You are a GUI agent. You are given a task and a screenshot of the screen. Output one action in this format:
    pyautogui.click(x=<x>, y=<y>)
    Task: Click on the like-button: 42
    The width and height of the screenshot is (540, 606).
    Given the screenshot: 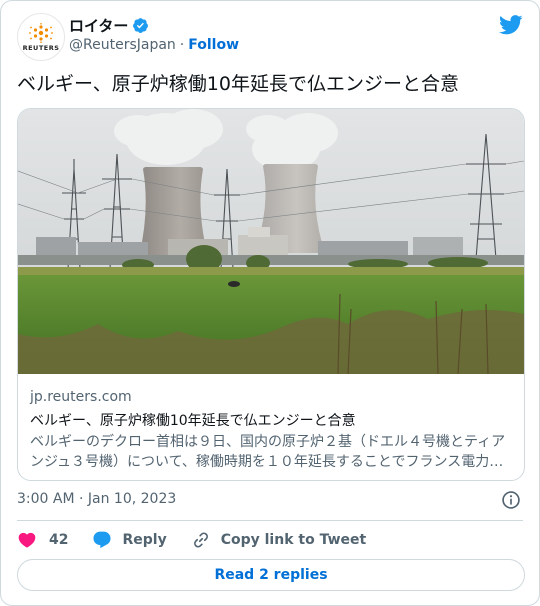 What is the action you would take?
    pyautogui.click(x=42, y=540)
    